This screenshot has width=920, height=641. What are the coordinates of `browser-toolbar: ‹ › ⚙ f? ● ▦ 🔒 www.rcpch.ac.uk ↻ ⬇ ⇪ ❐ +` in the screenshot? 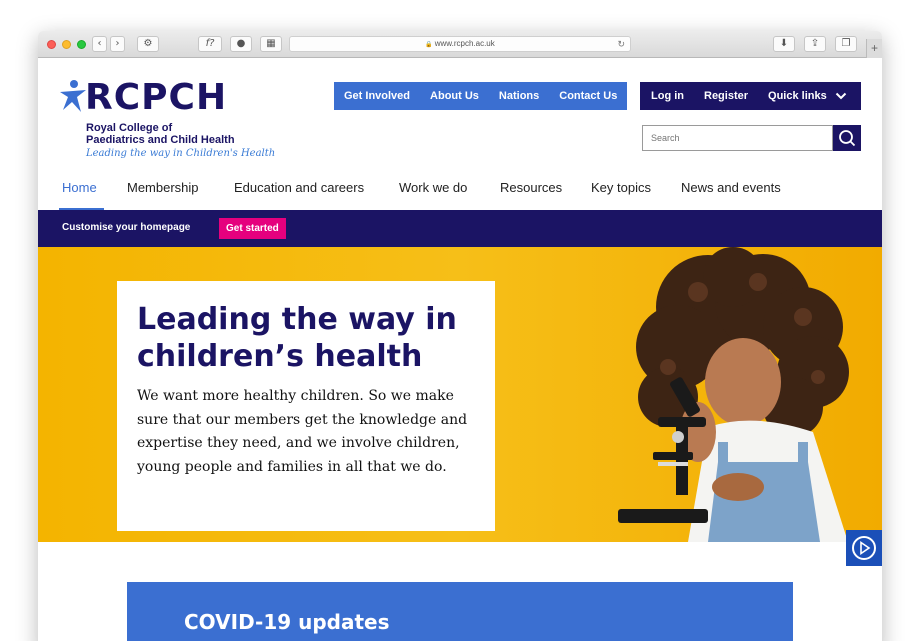 It's located at (460, 44).